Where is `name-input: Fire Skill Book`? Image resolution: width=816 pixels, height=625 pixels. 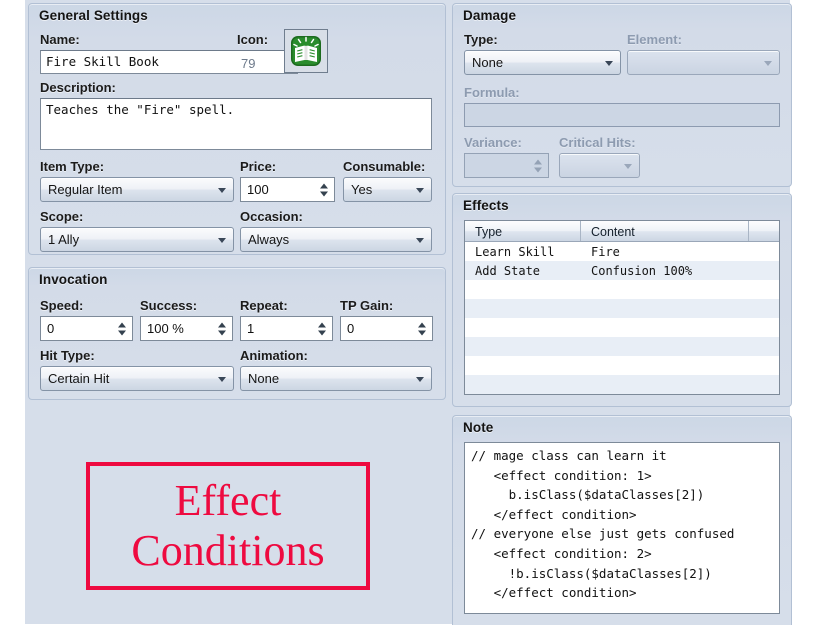
name-input: Fire Skill Book is located at coordinates (169, 62).